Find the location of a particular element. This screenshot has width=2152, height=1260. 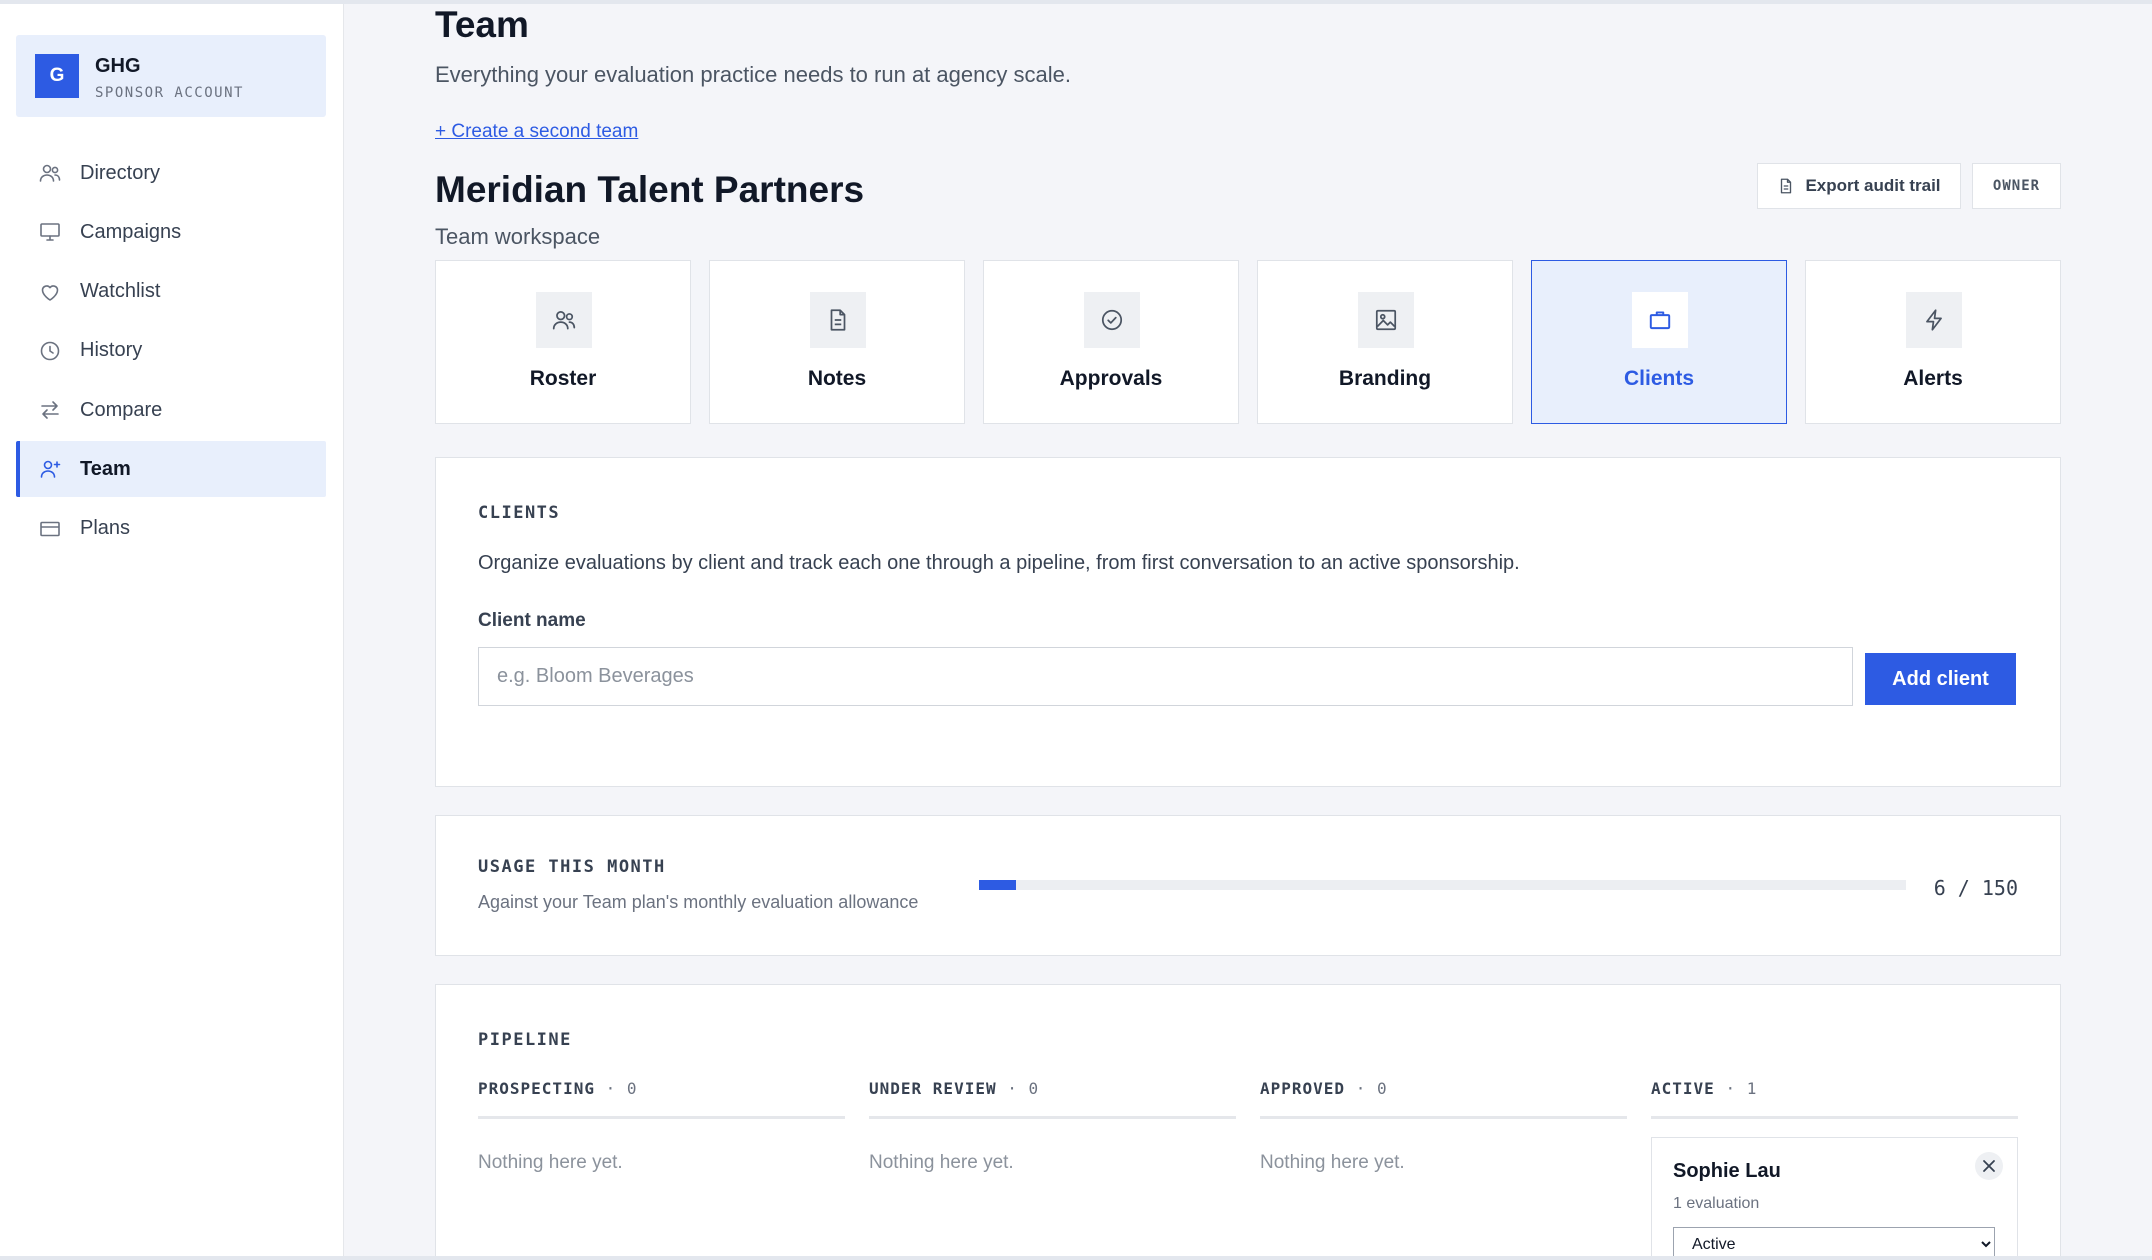

client-card: Sophie Lau 1 evaluation Active is located at coordinates (1834, 1198).